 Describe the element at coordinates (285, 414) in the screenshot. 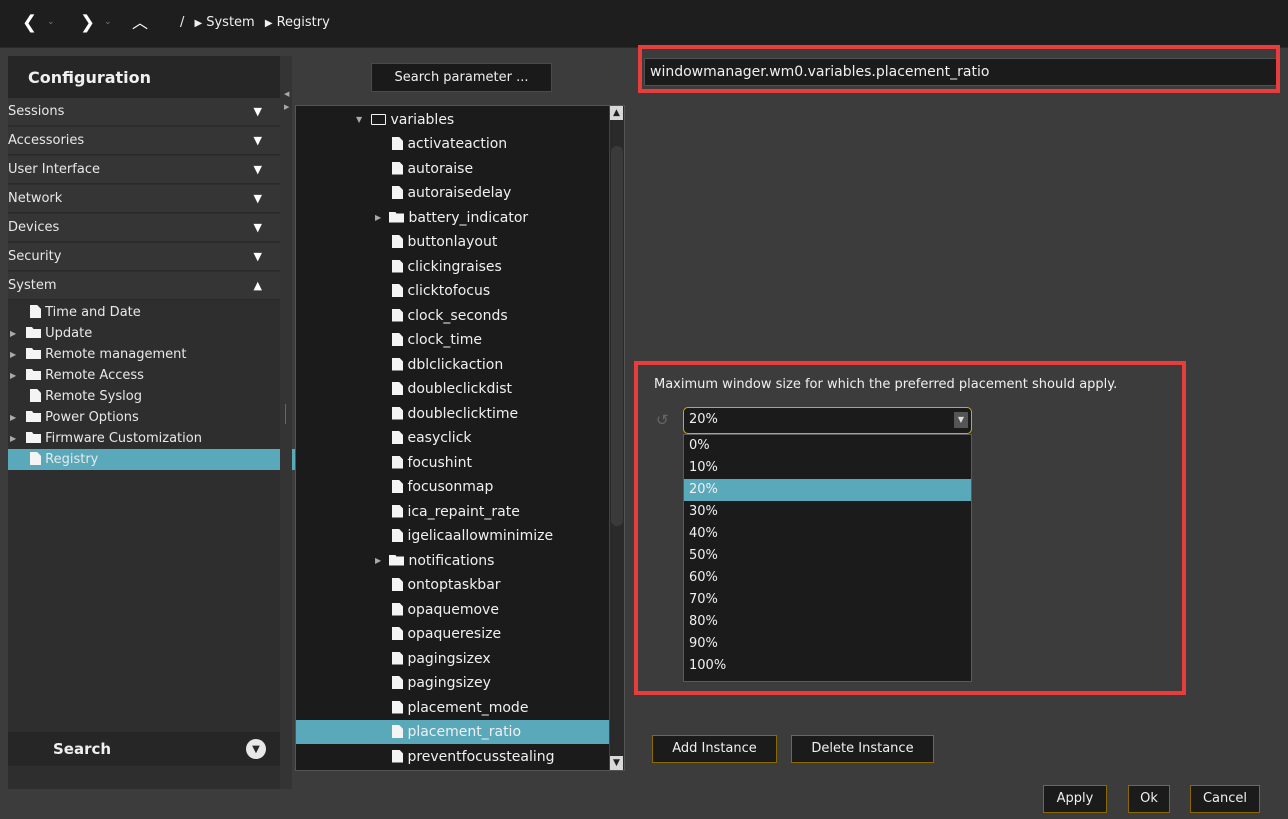

I see `splitter-handle` at that location.